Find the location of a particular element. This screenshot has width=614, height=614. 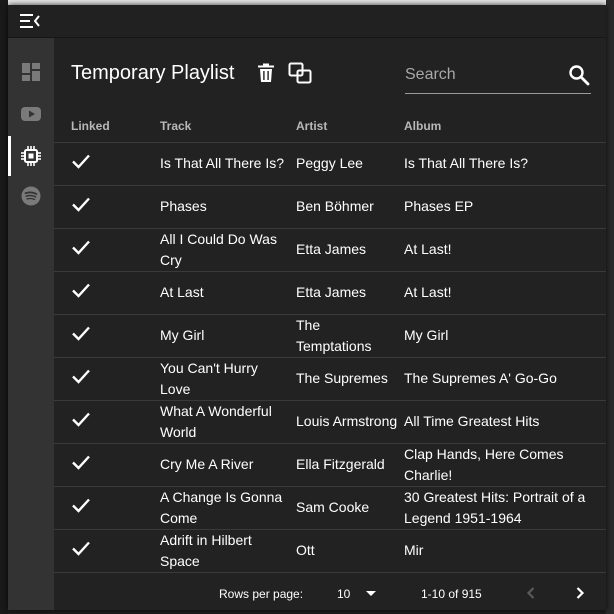

table-row: All I Could Do Was Cry Etta James At Last! is located at coordinates (330, 250).